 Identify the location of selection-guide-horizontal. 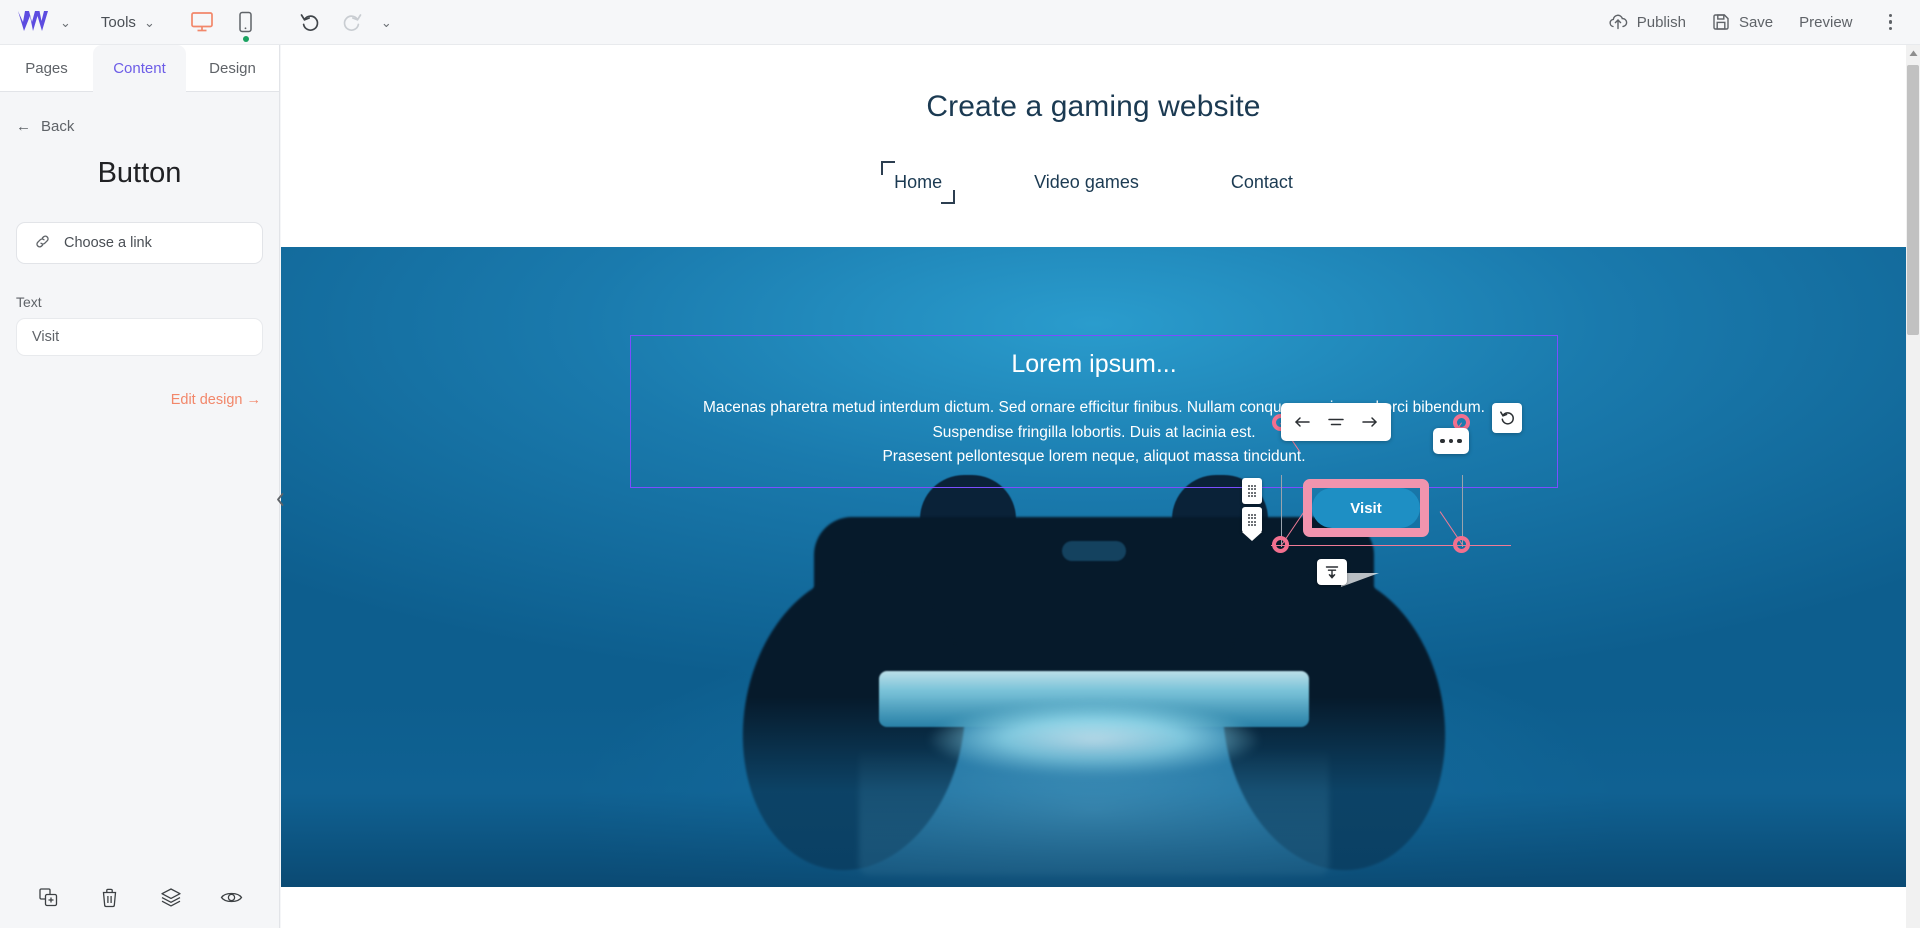
(1391, 546).